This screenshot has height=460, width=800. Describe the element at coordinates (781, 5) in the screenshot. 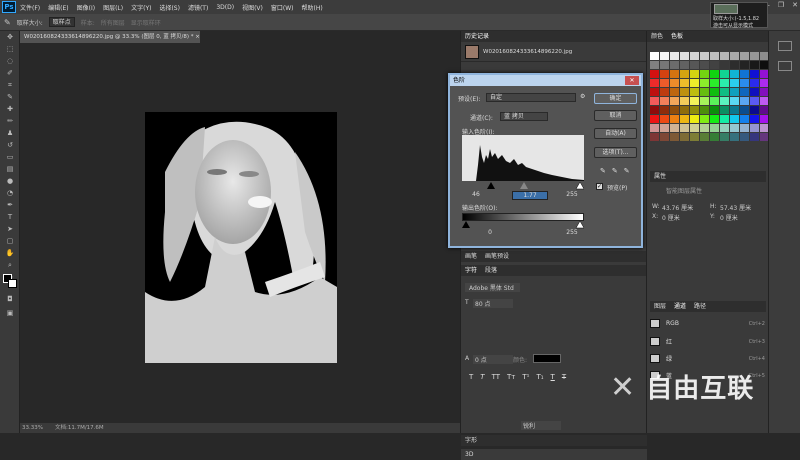

I see `restore-icon: ❐` at that location.